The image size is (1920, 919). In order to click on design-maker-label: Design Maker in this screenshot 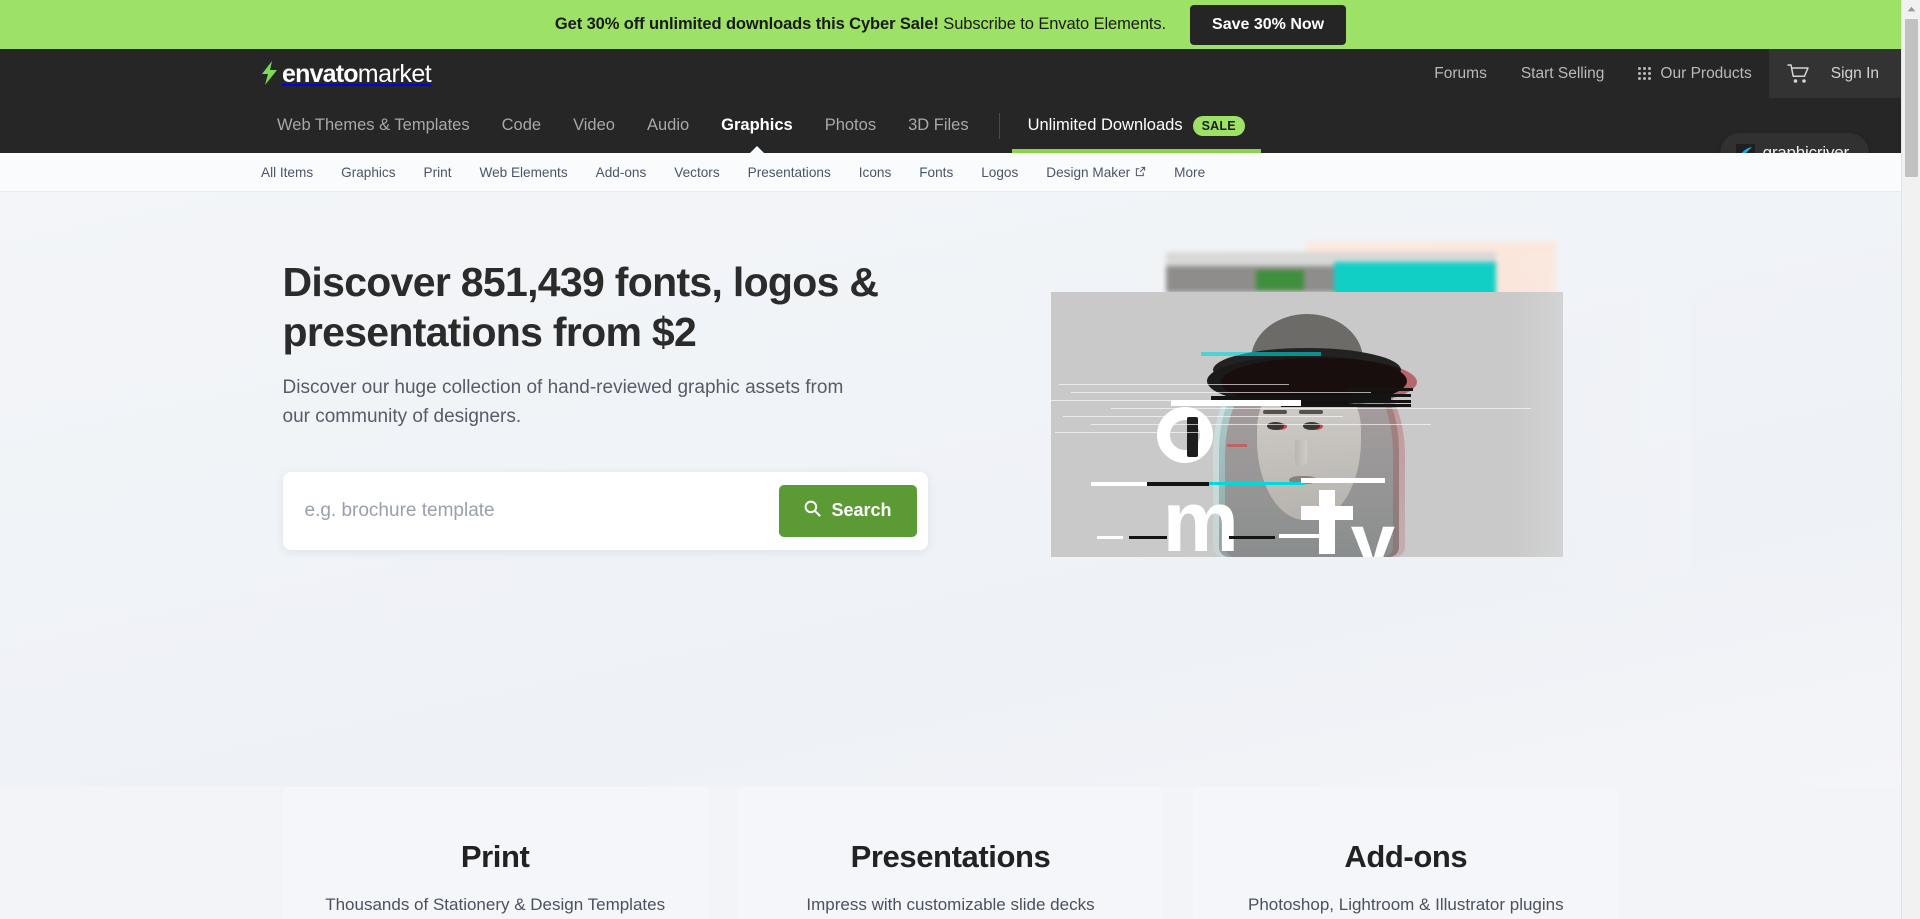, I will do `click(1088, 172)`.